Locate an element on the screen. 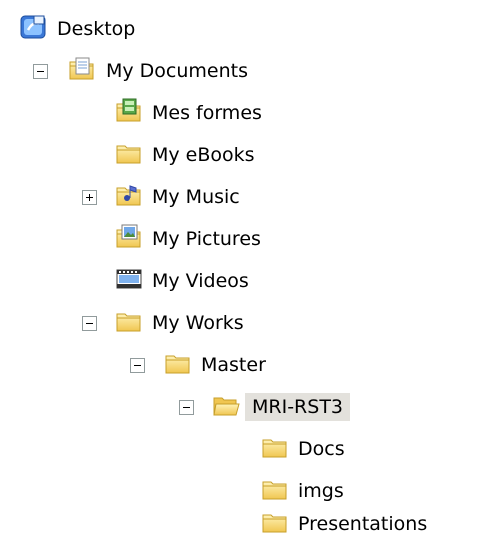 The height and width of the screenshot is (545, 480). tree-node-label: Master is located at coordinates (233, 365).